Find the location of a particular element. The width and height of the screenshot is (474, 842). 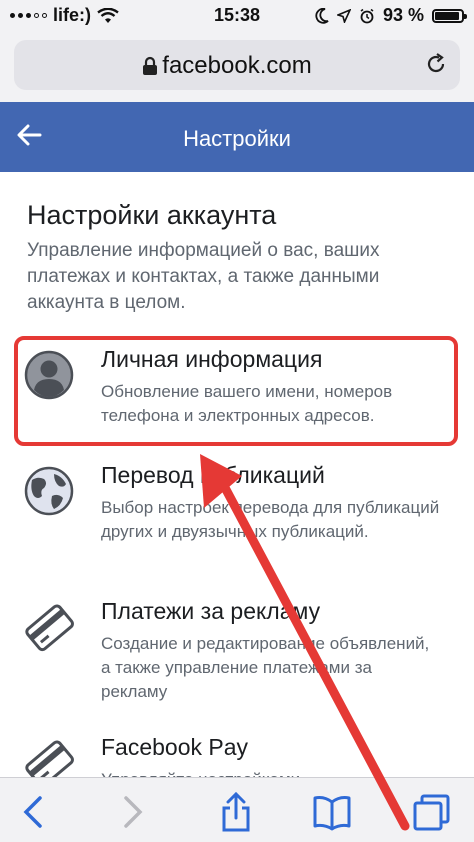

browser-chrome: facebook.com is located at coordinates (237, 67).